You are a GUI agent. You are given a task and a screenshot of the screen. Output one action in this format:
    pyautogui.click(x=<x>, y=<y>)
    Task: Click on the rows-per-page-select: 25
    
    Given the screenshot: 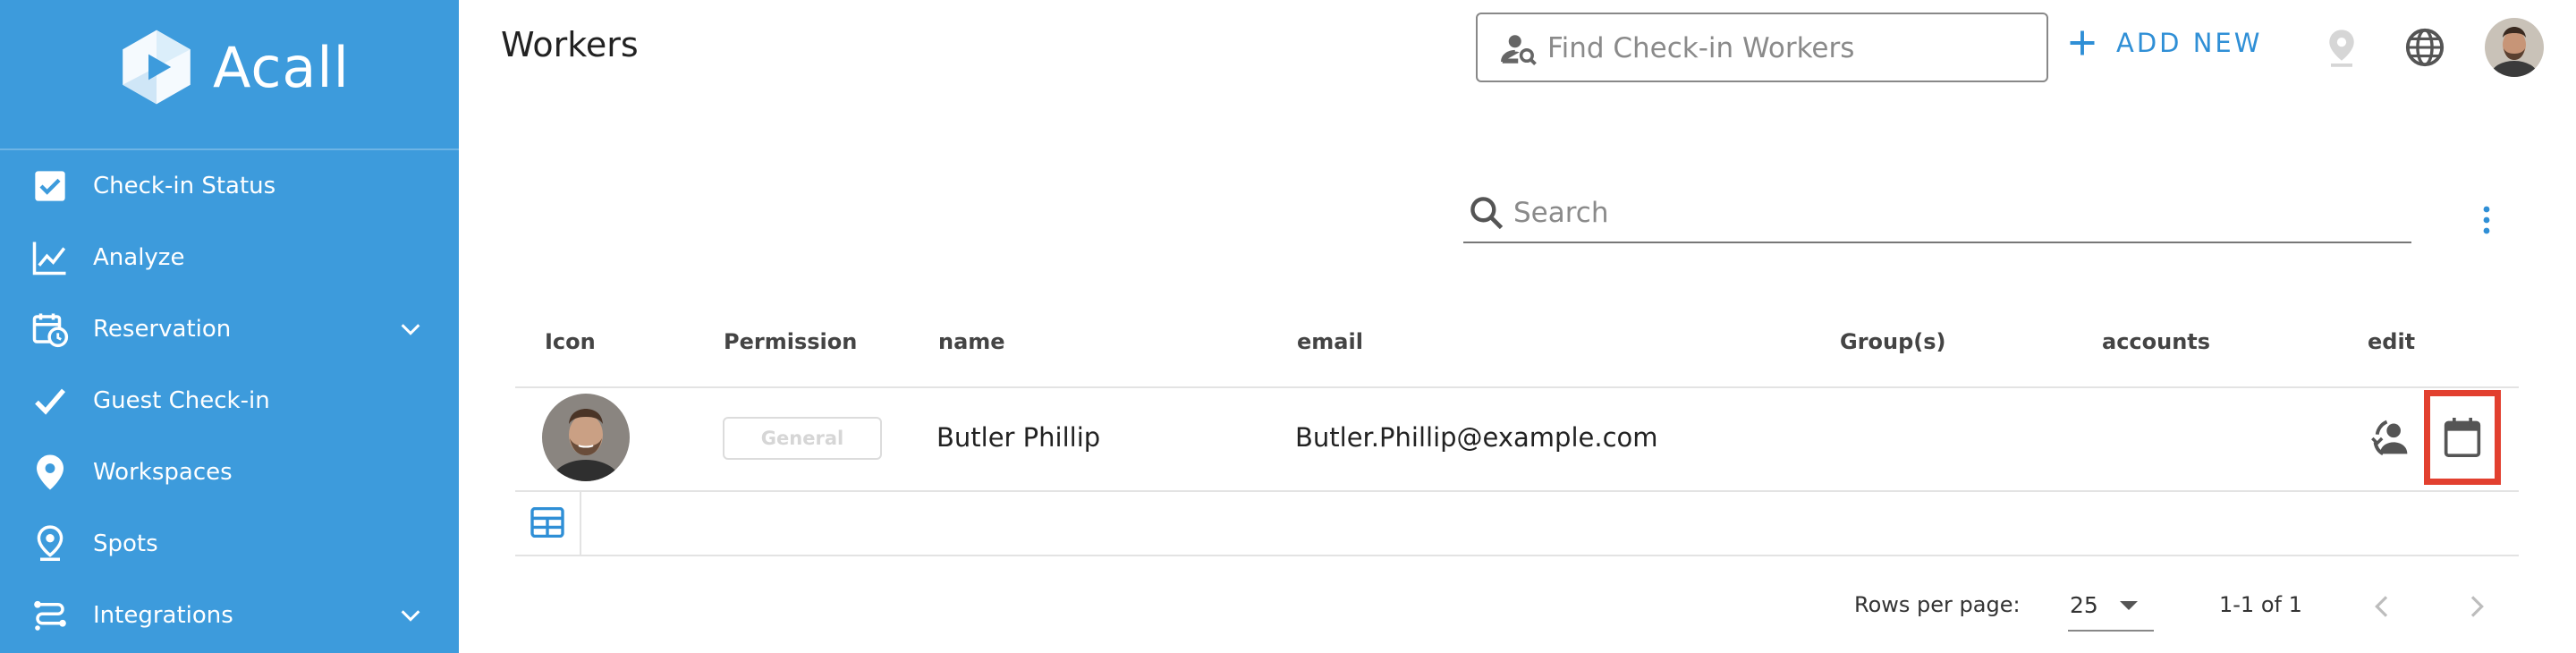 What is the action you would take?
    pyautogui.click(x=2111, y=607)
    